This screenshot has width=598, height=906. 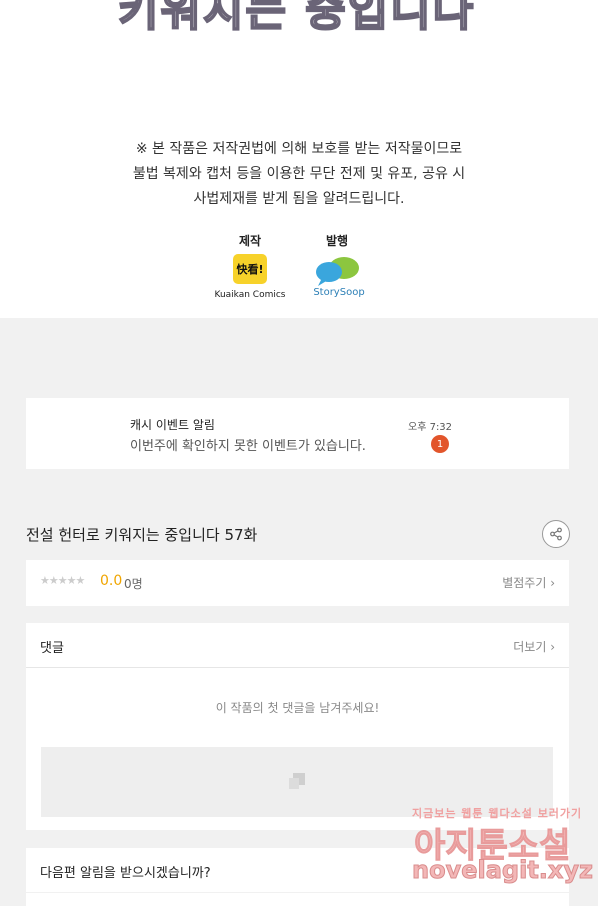 What do you see at coordinates (297, 667) in the screenshot?
I see `comments-divider` at bounding box center [297, 667].